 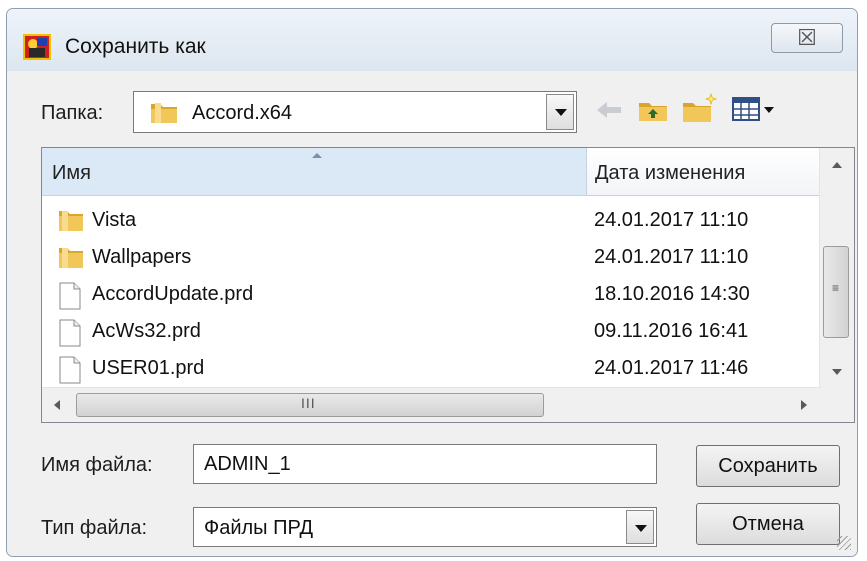 I want to click on list-item: AcWs32.prd 09.11.2016 16:41, so click(x=431, y=331).